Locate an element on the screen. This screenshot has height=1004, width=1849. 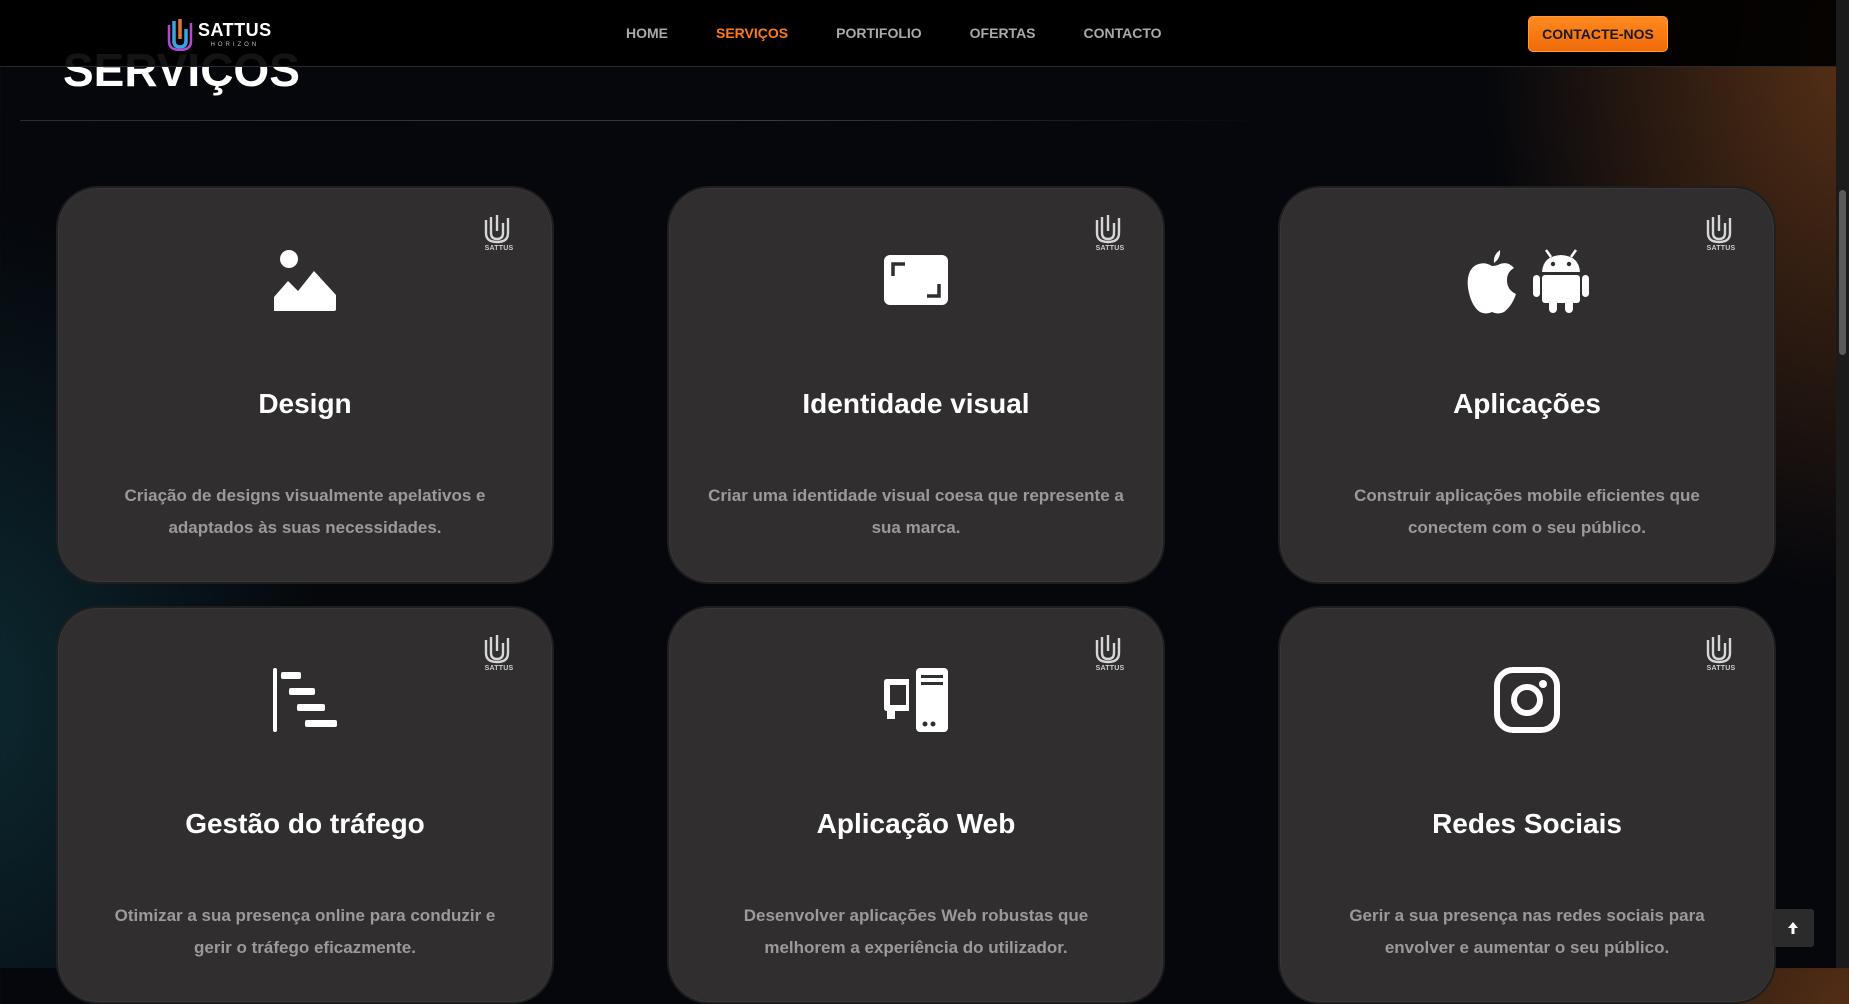
card-title: Gestão do tráfego is located at coordinates (305, 823).